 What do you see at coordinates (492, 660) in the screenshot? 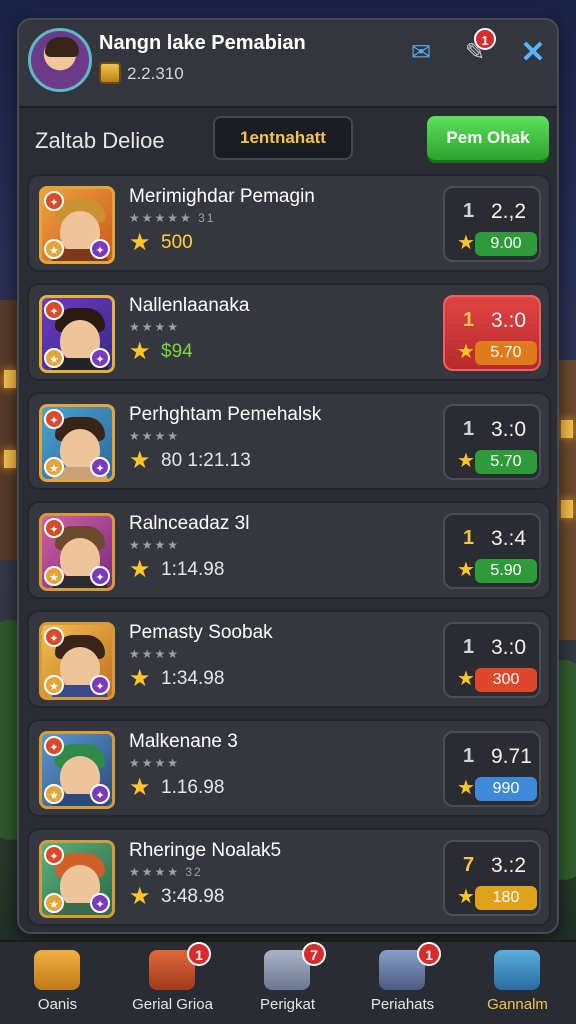
I see `rank-box: 1 3.:0 ★ 300` at bounding box center [492, 660].